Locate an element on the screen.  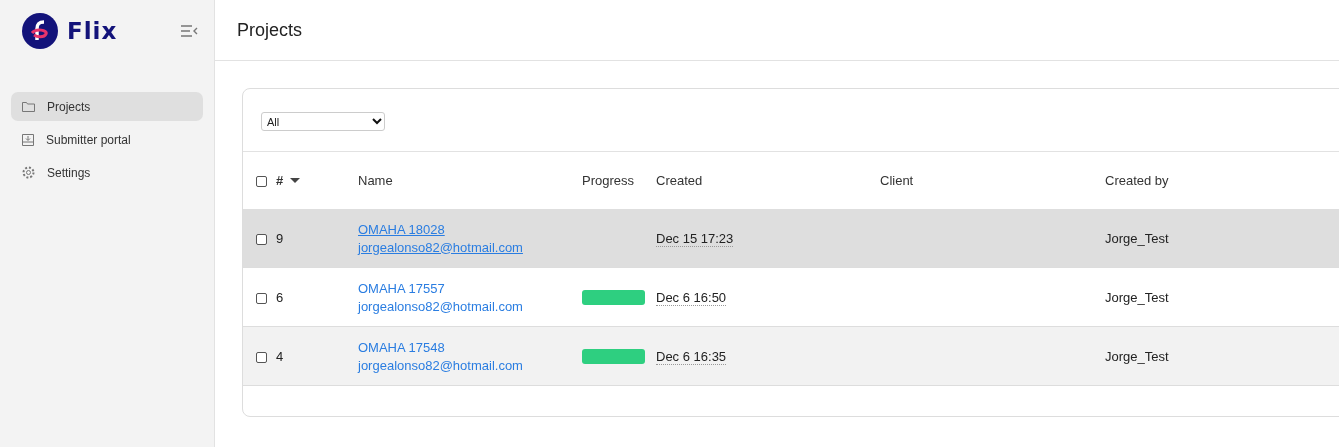
chevron-icon is located at coordinates (377, 121).